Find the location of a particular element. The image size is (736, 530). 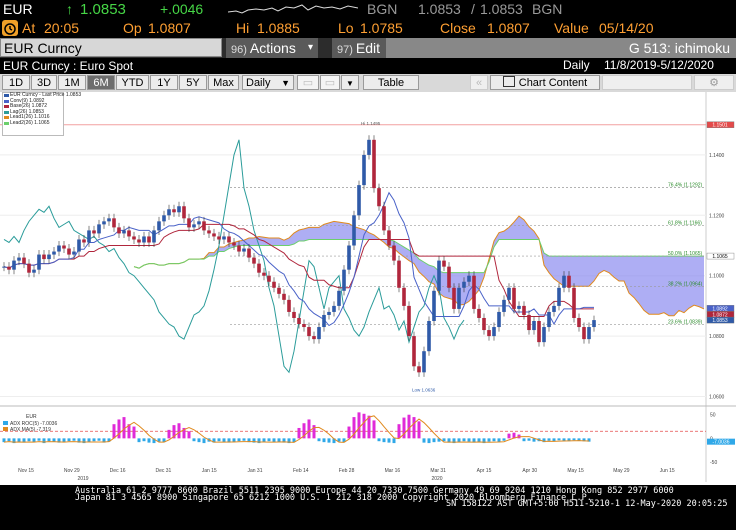

net-change: +.0046 is located at coordinates (182, 9).